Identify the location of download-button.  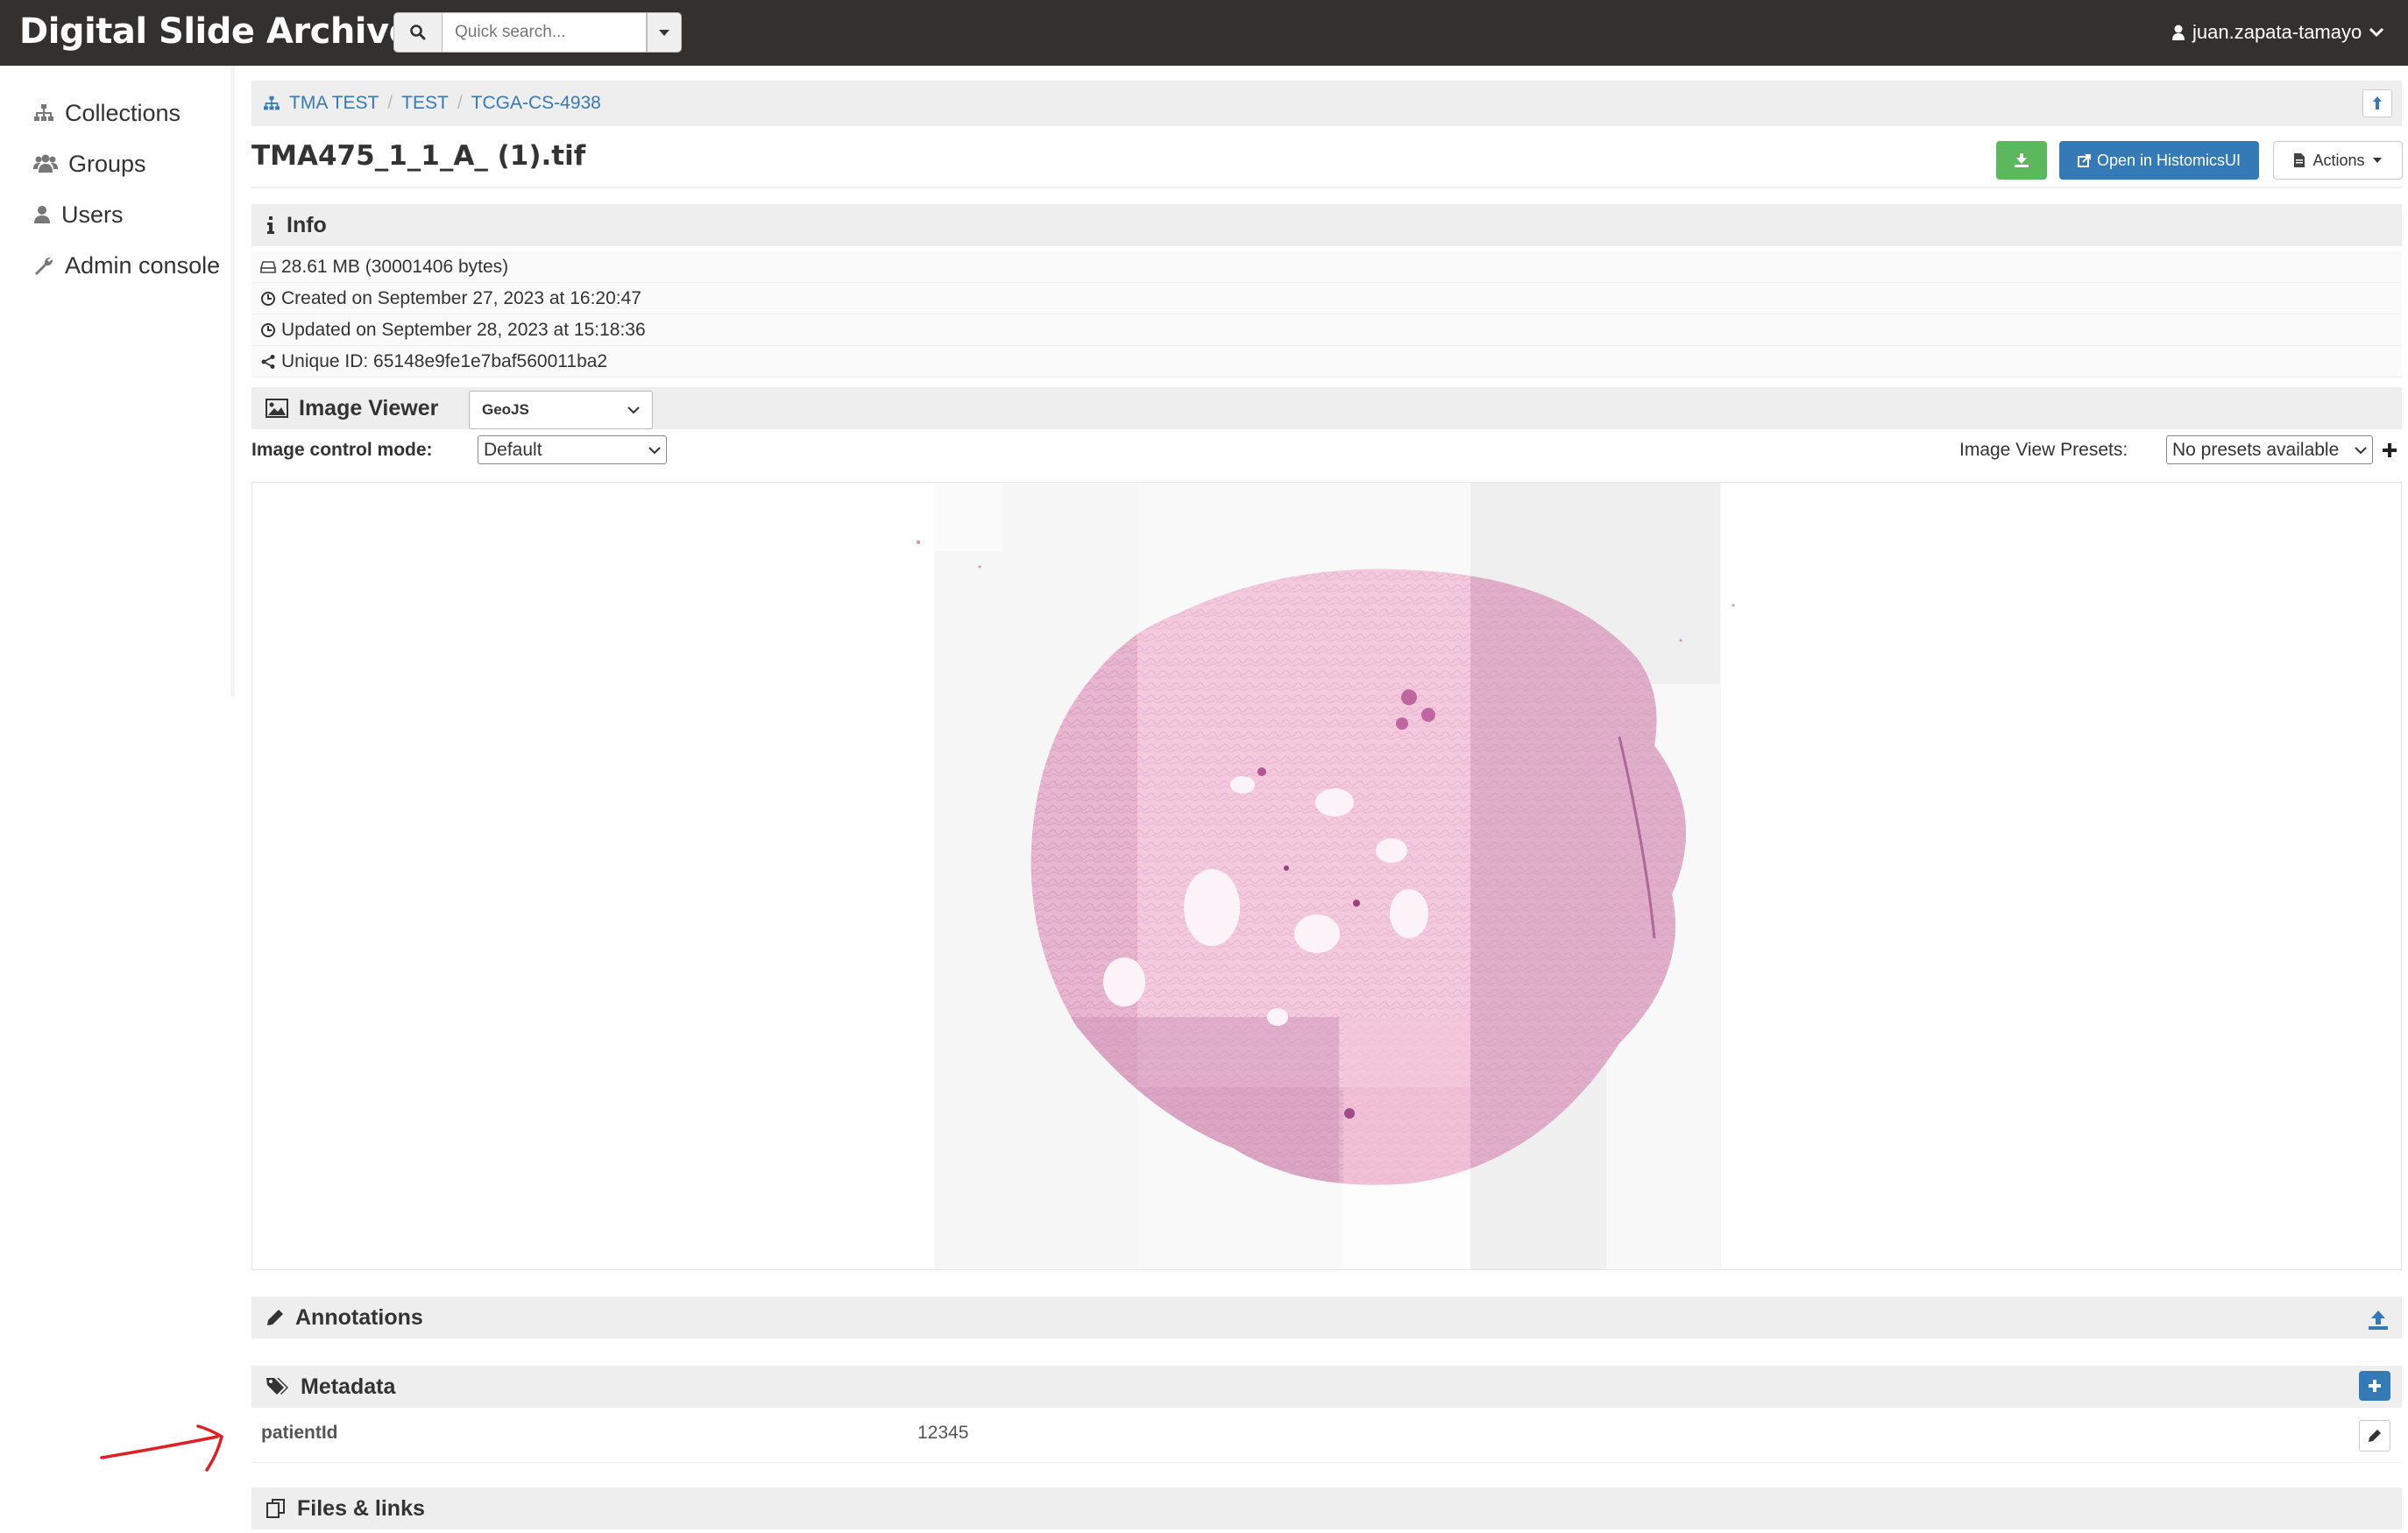
(2022, 160).